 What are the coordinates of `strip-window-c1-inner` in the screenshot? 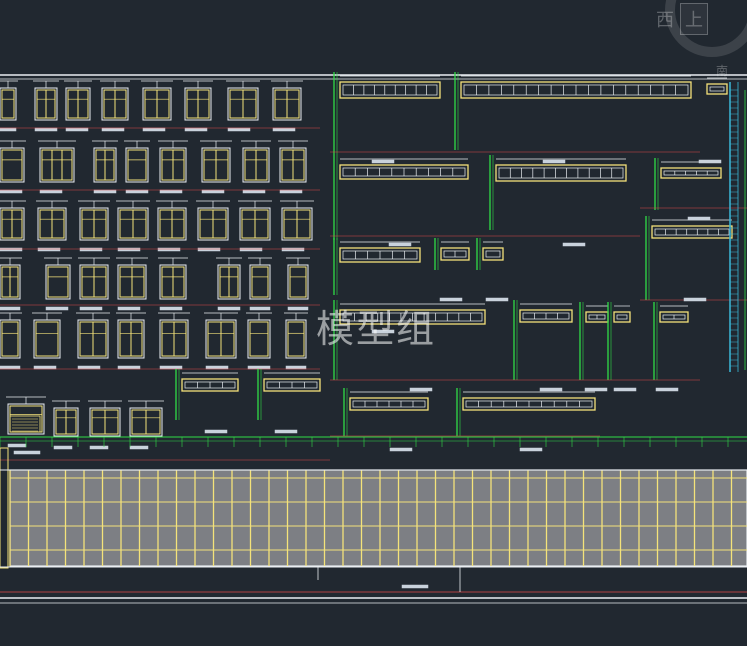 It's located at (692, 232).